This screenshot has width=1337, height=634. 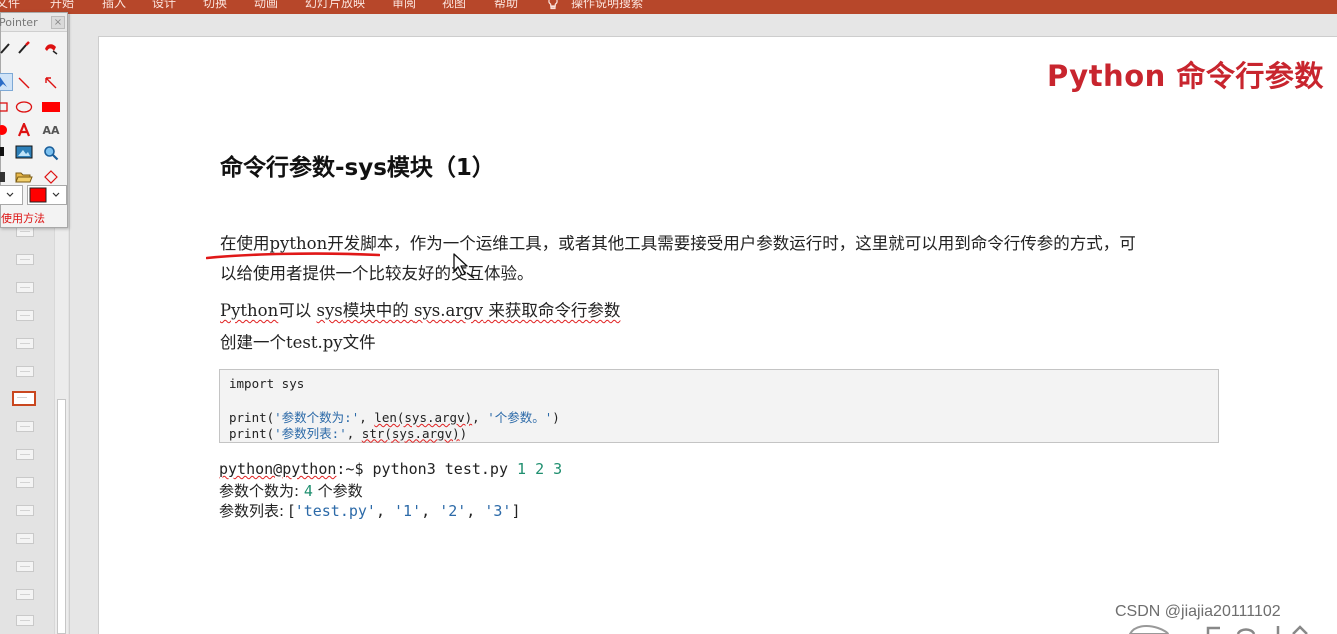 I want to click on tab-animations: 动画, so click(x=266, y=5).